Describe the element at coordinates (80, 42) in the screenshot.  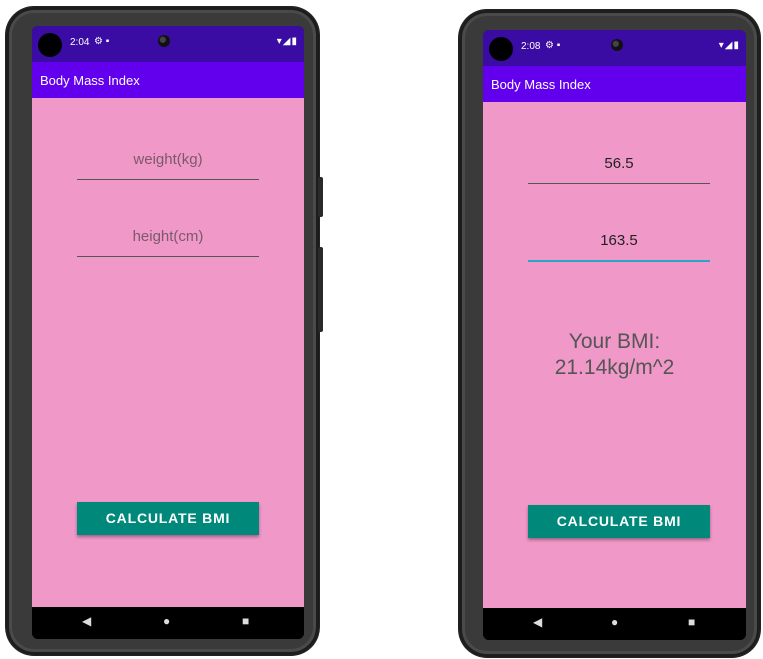
I see `status-time: 2:04` at that location.